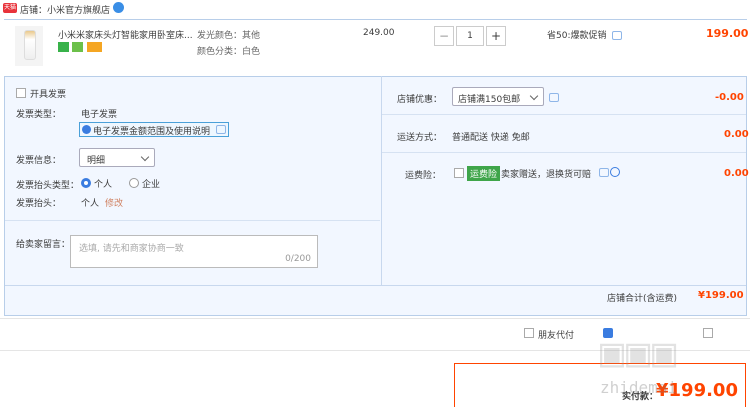 The width and height of the screenshot is (750, 407). What do you see at coordinates (251, 36) in the screenshot?
I see `attr1-value: 其他` at bounding box center [251, 36].